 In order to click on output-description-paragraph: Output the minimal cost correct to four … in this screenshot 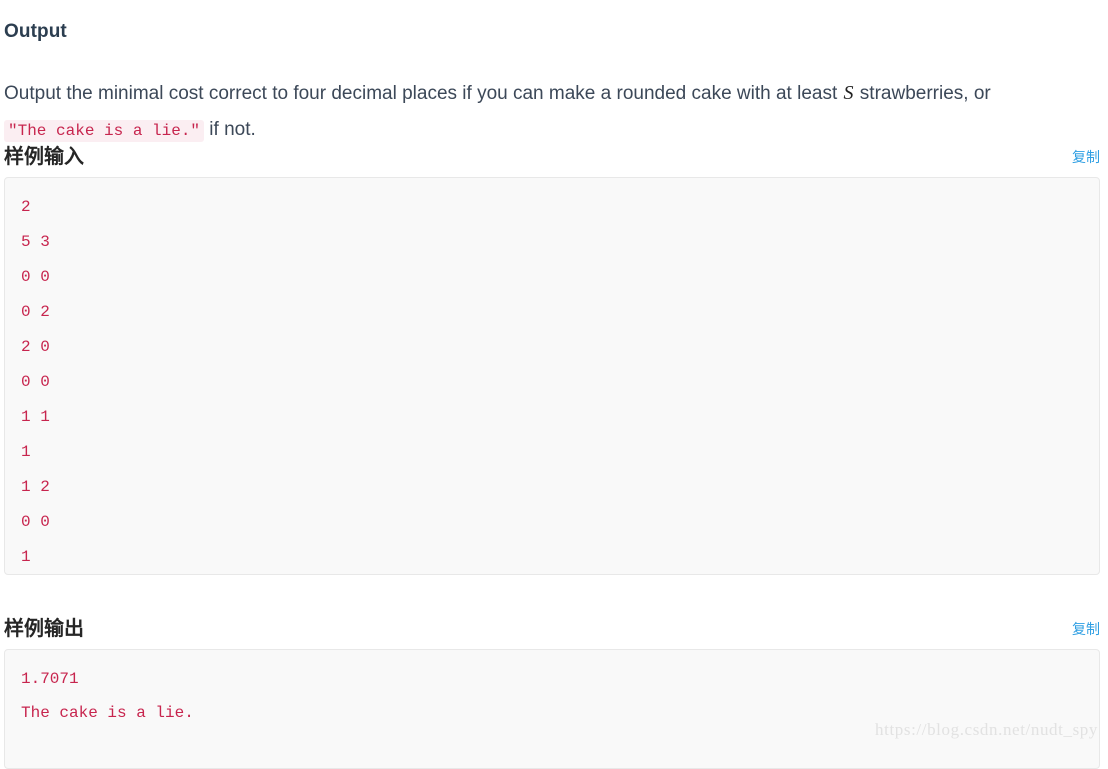, I will do `click(553, 112)`.